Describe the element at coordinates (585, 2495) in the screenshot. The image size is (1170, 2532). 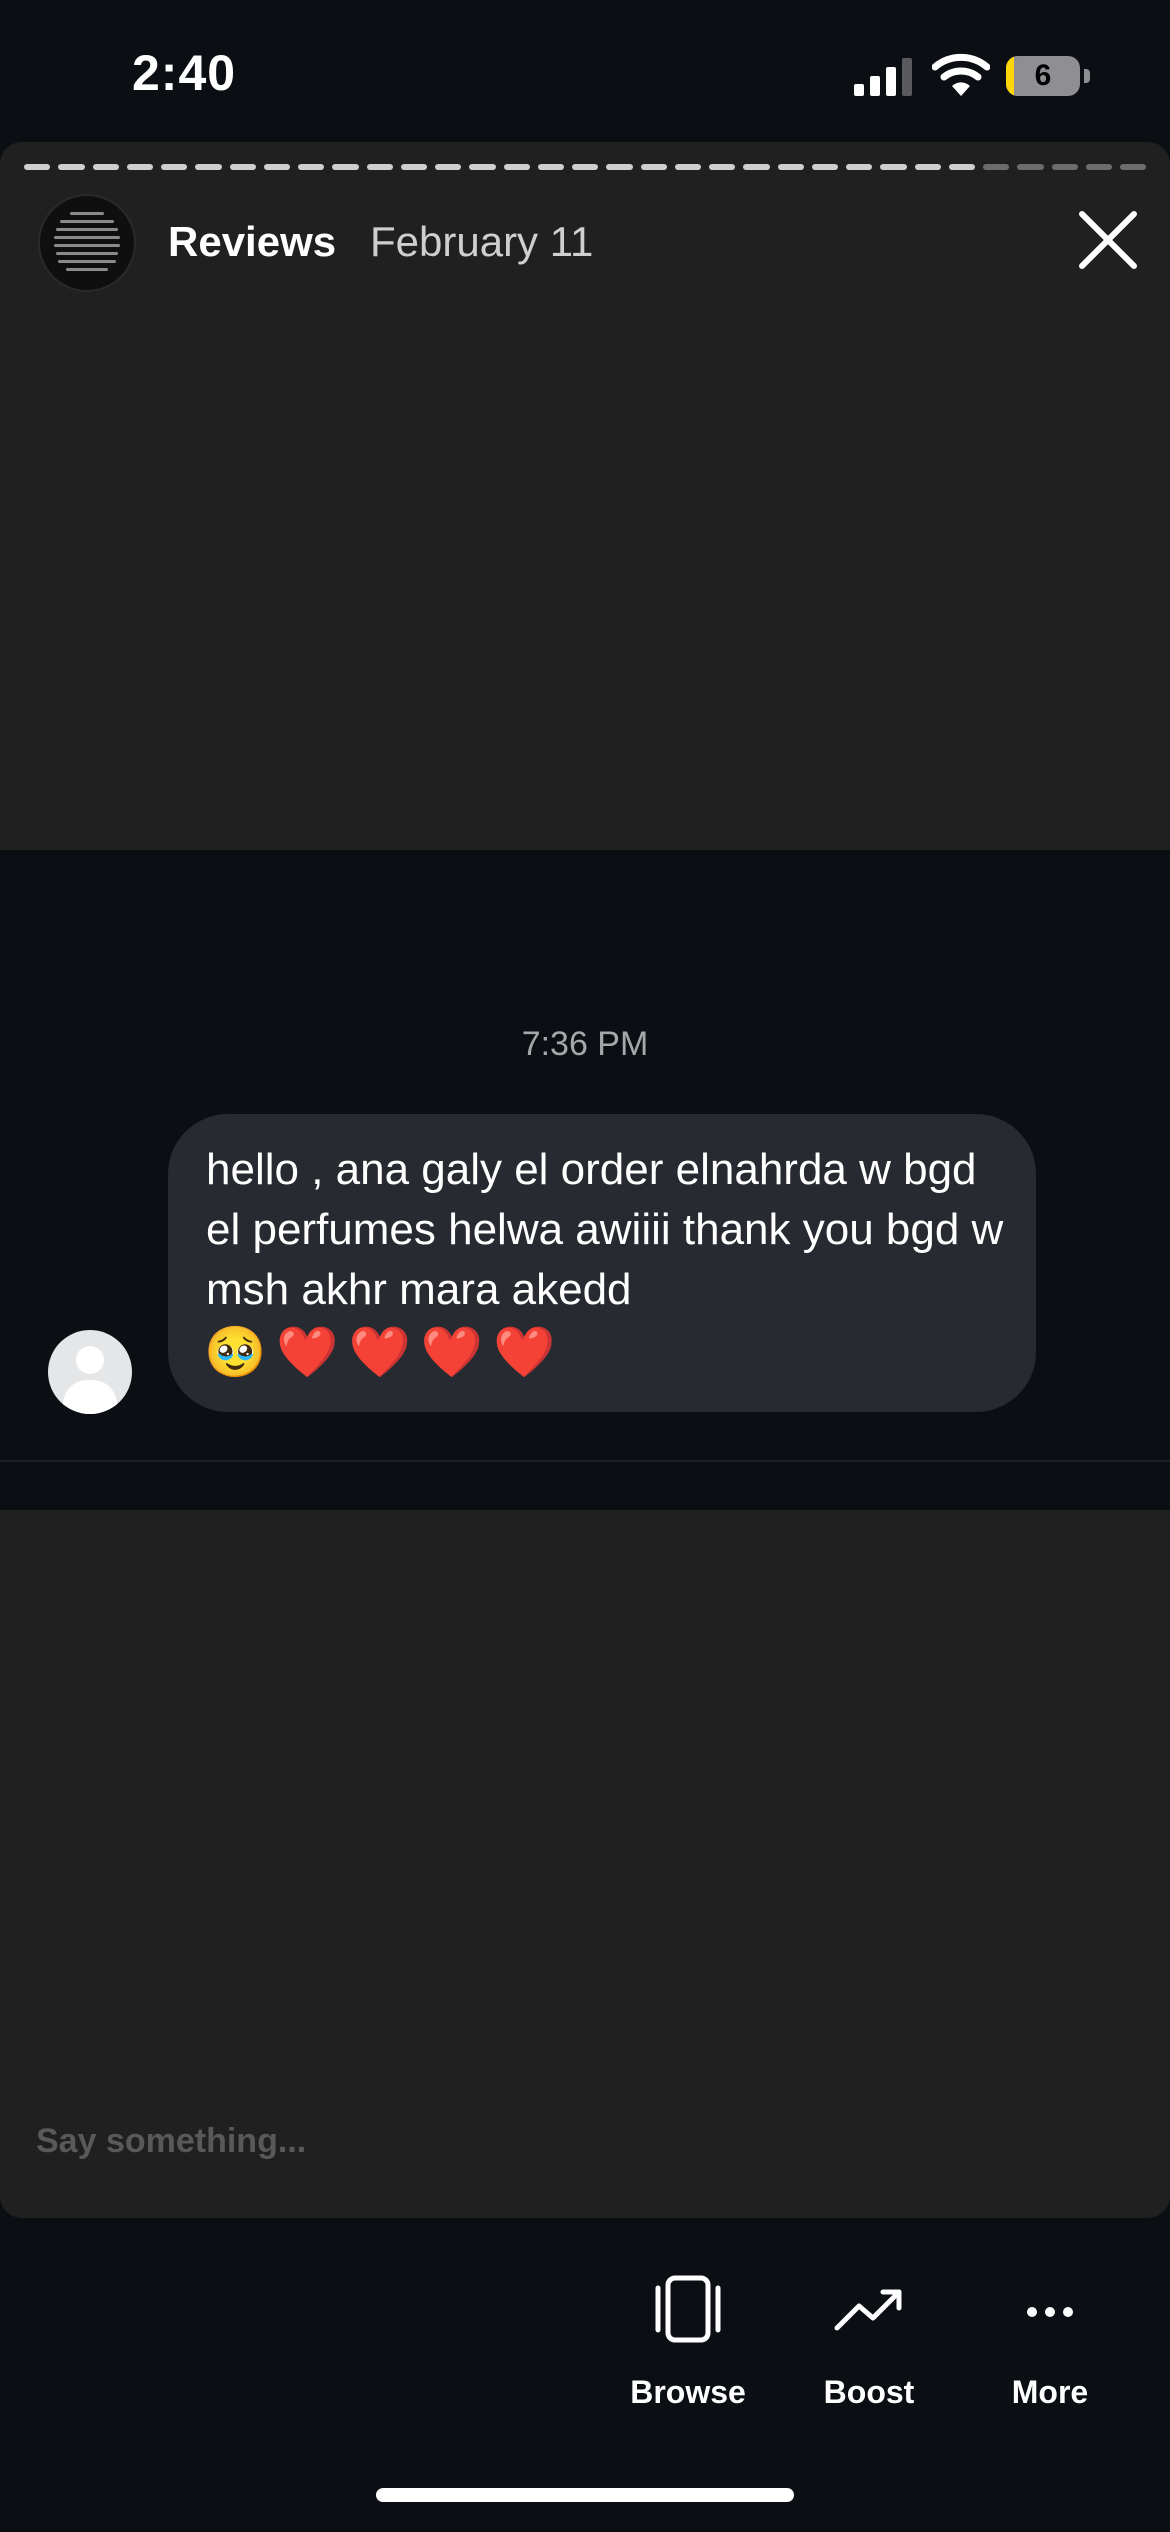
I see `home-indicator` at that location.